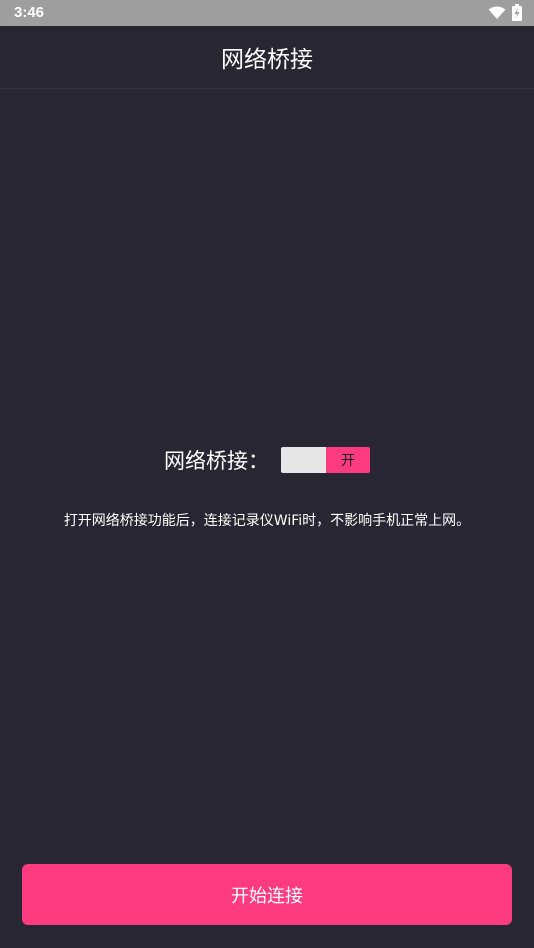  Describe the element at coordinates (267, 521) in the screenshot. I see `bridge-description: 打开网络桥接功能后，连接记录仪WiFi时，不影响手机正常上网。` at that location.